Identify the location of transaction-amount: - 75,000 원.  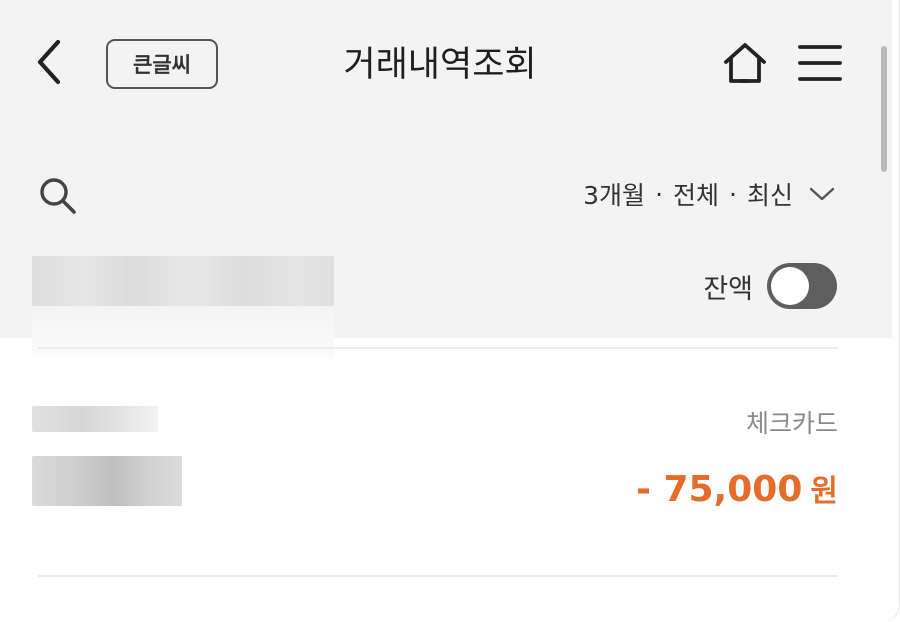
(737, 488).